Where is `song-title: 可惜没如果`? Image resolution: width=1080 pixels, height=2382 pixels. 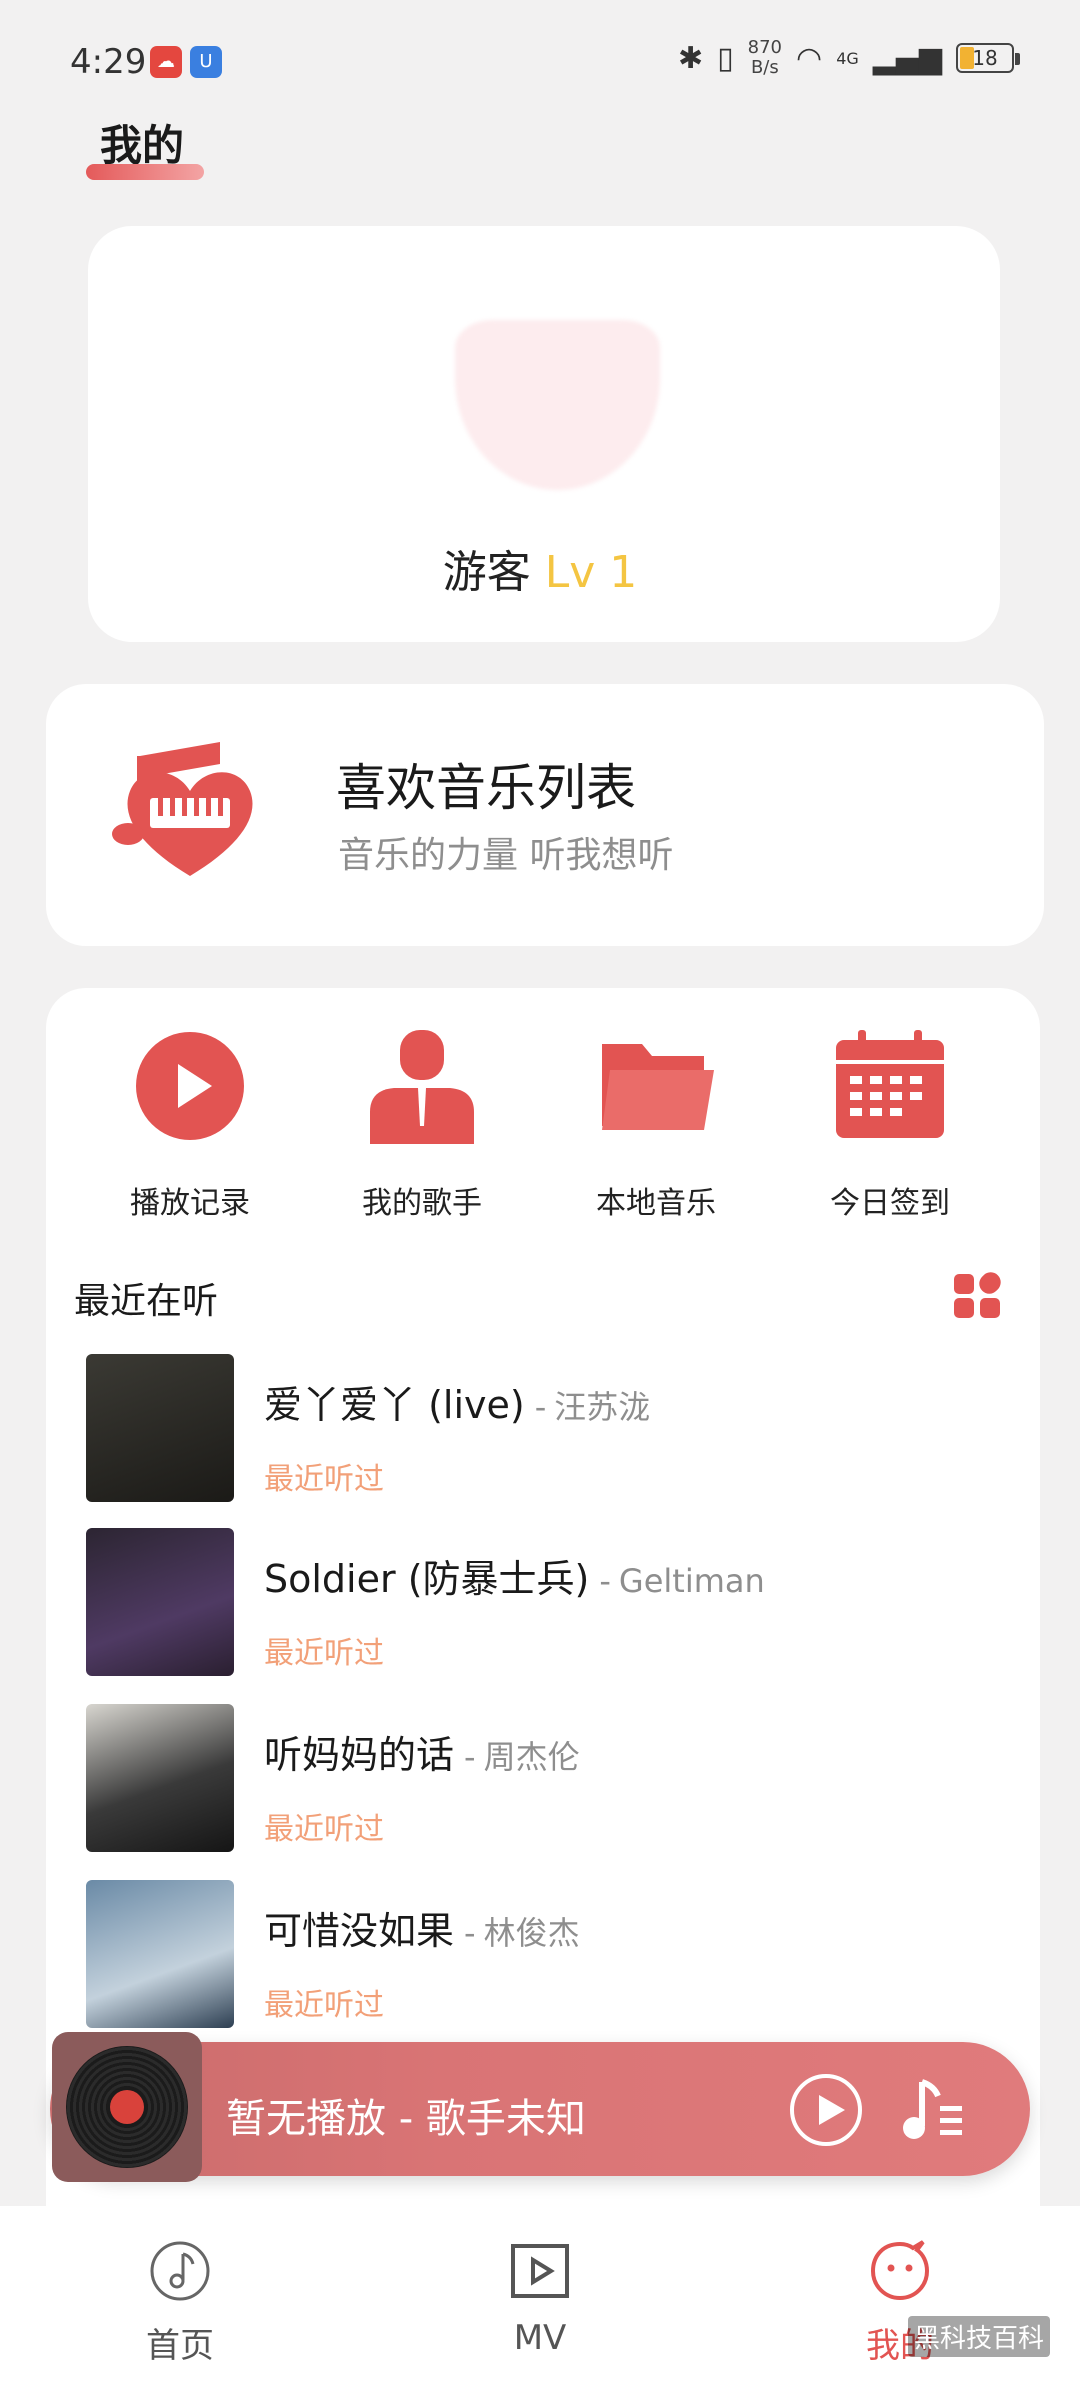
song-title: 可惜没如果 is located at coordinates (359, 1931).